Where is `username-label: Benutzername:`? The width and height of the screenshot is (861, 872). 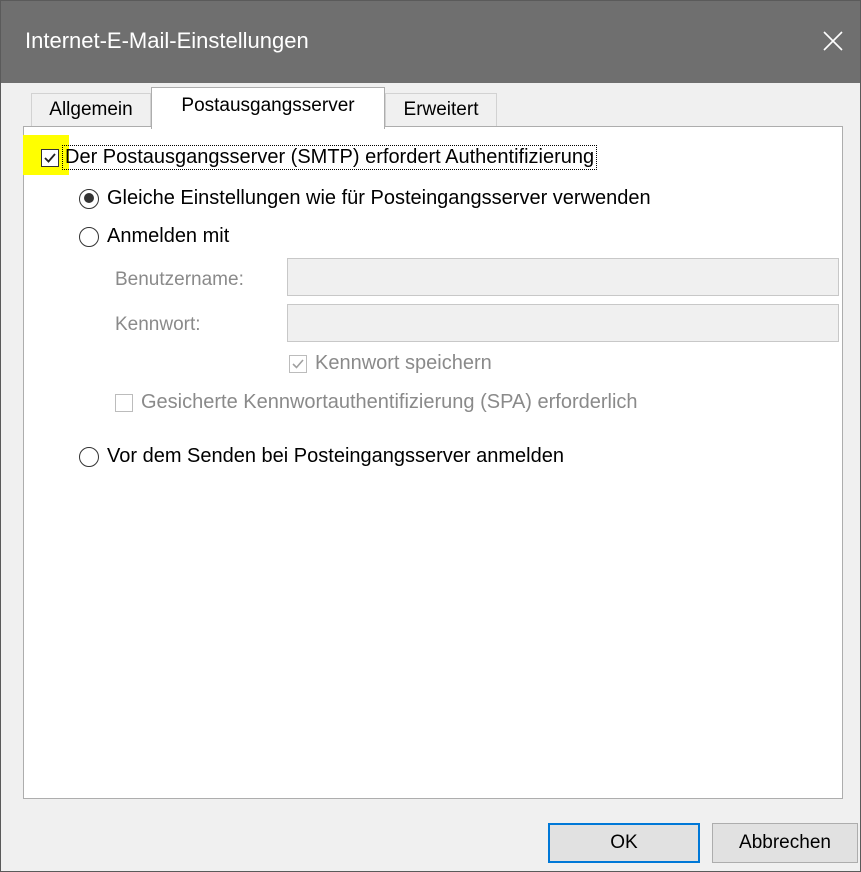
username-label: Benutzername: is located at coordinates (179, 279).